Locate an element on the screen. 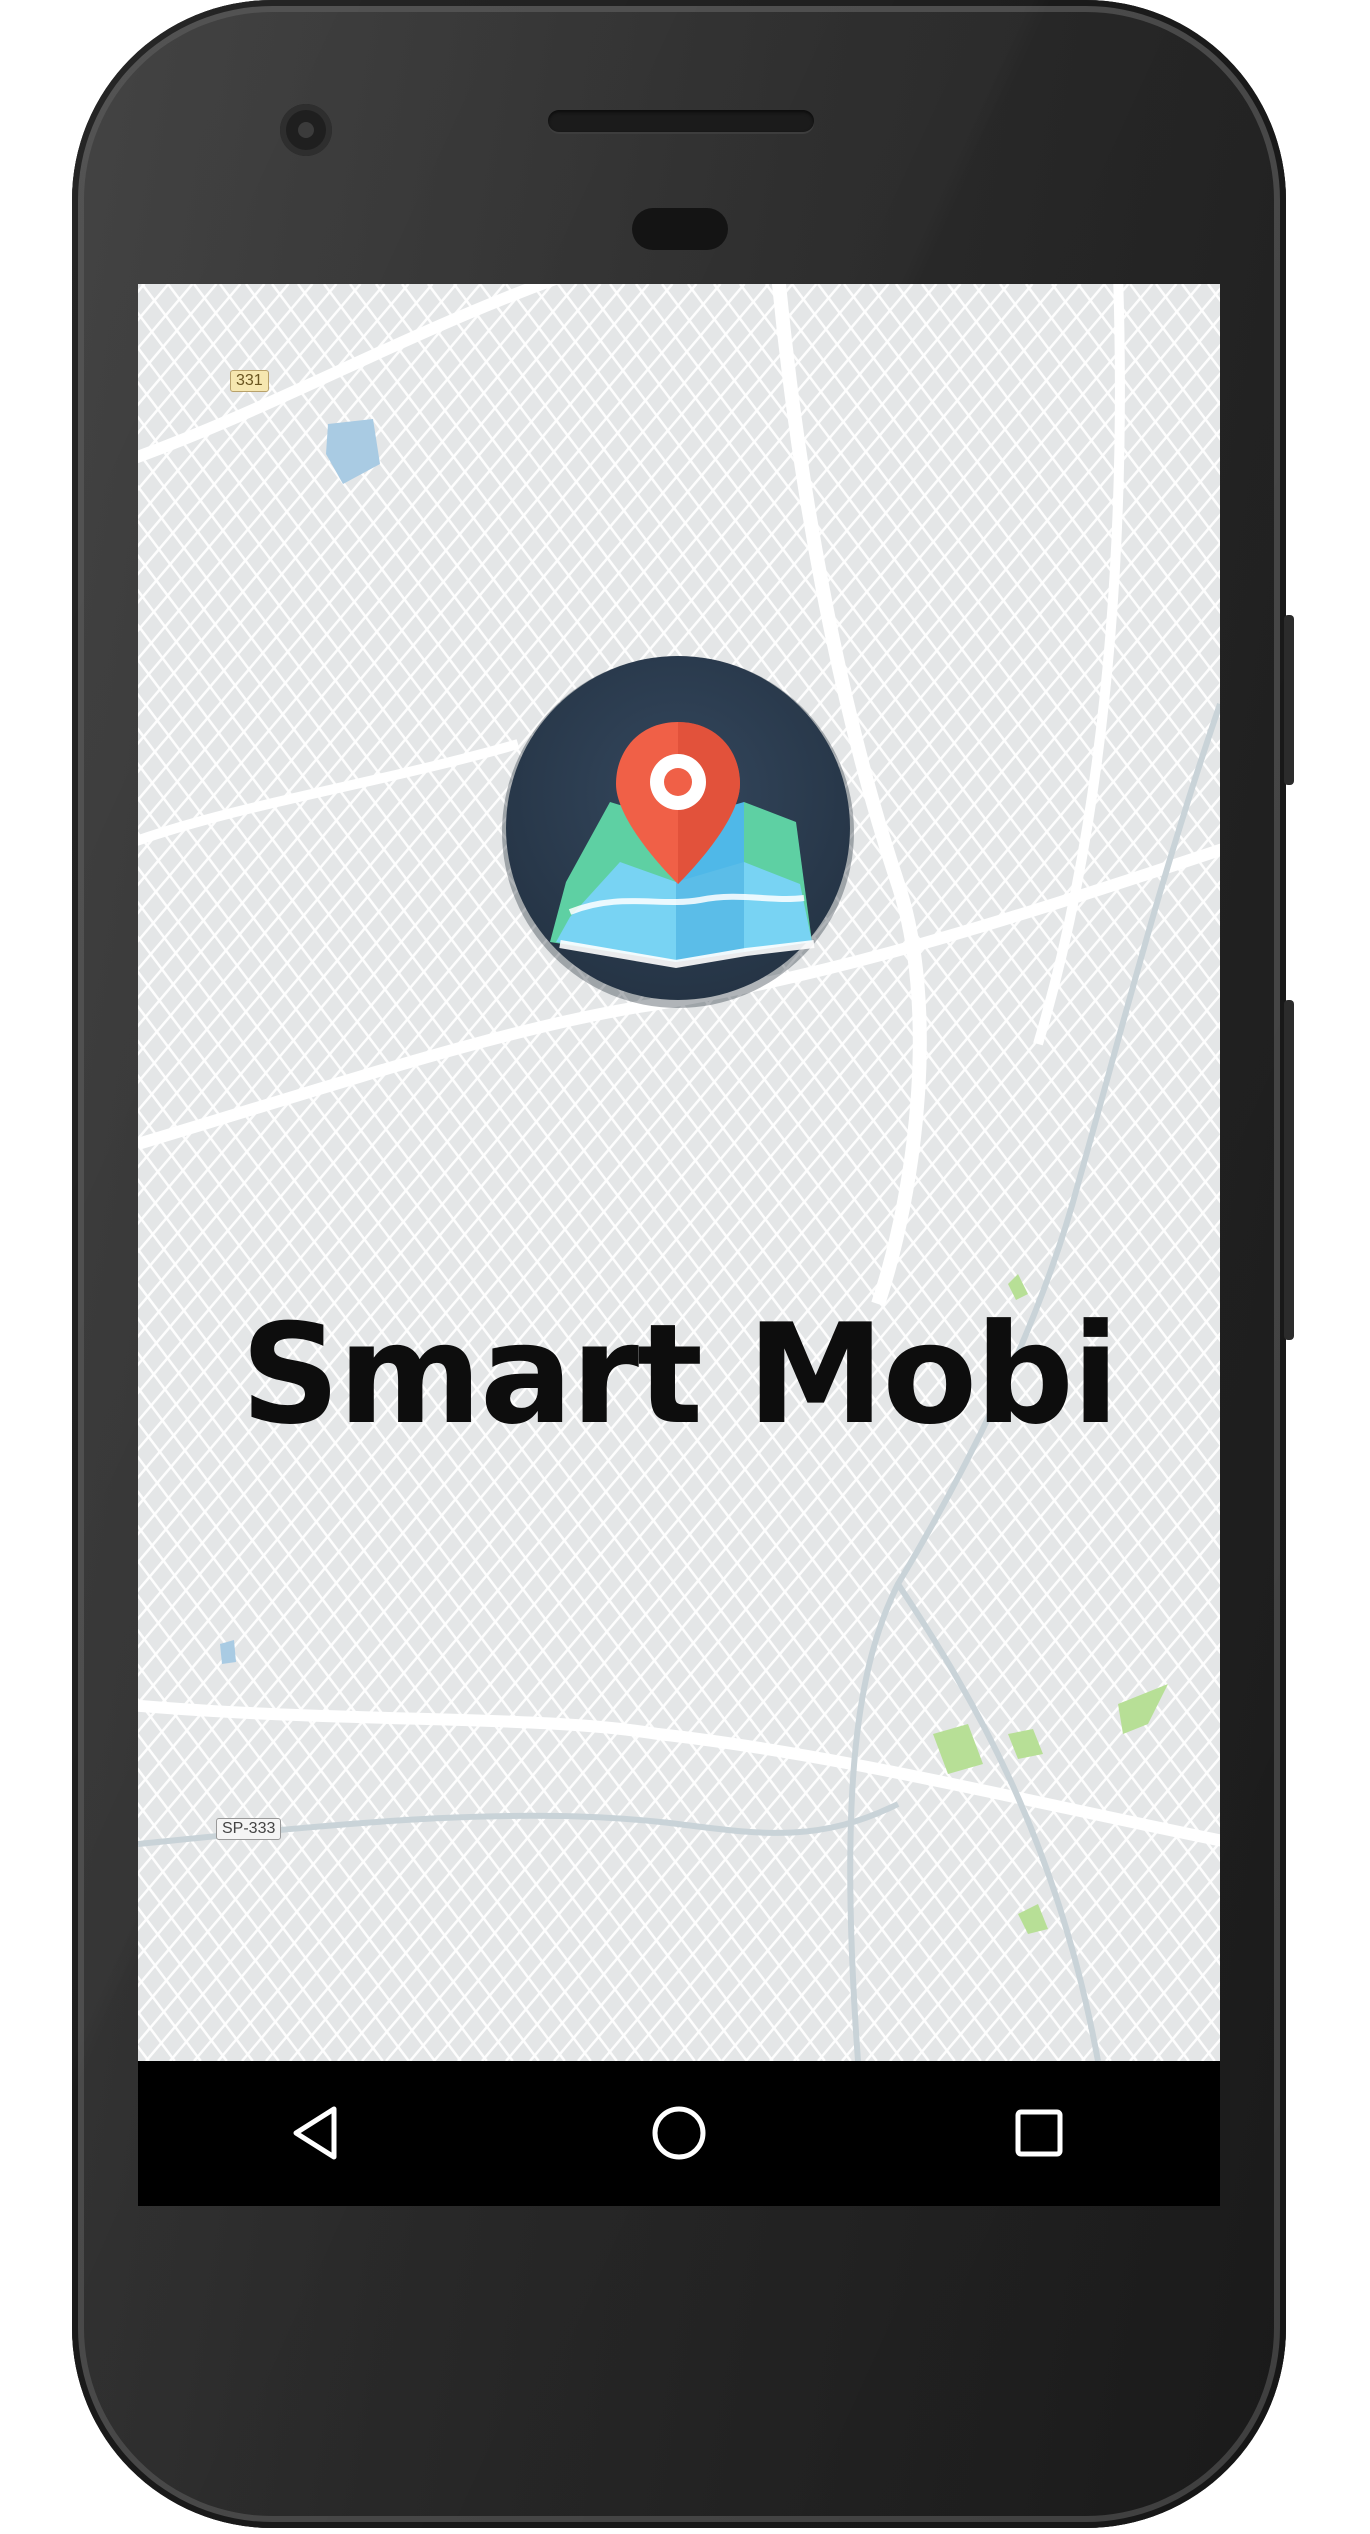  earpiece-speaker is located at coordinates (681, 121).